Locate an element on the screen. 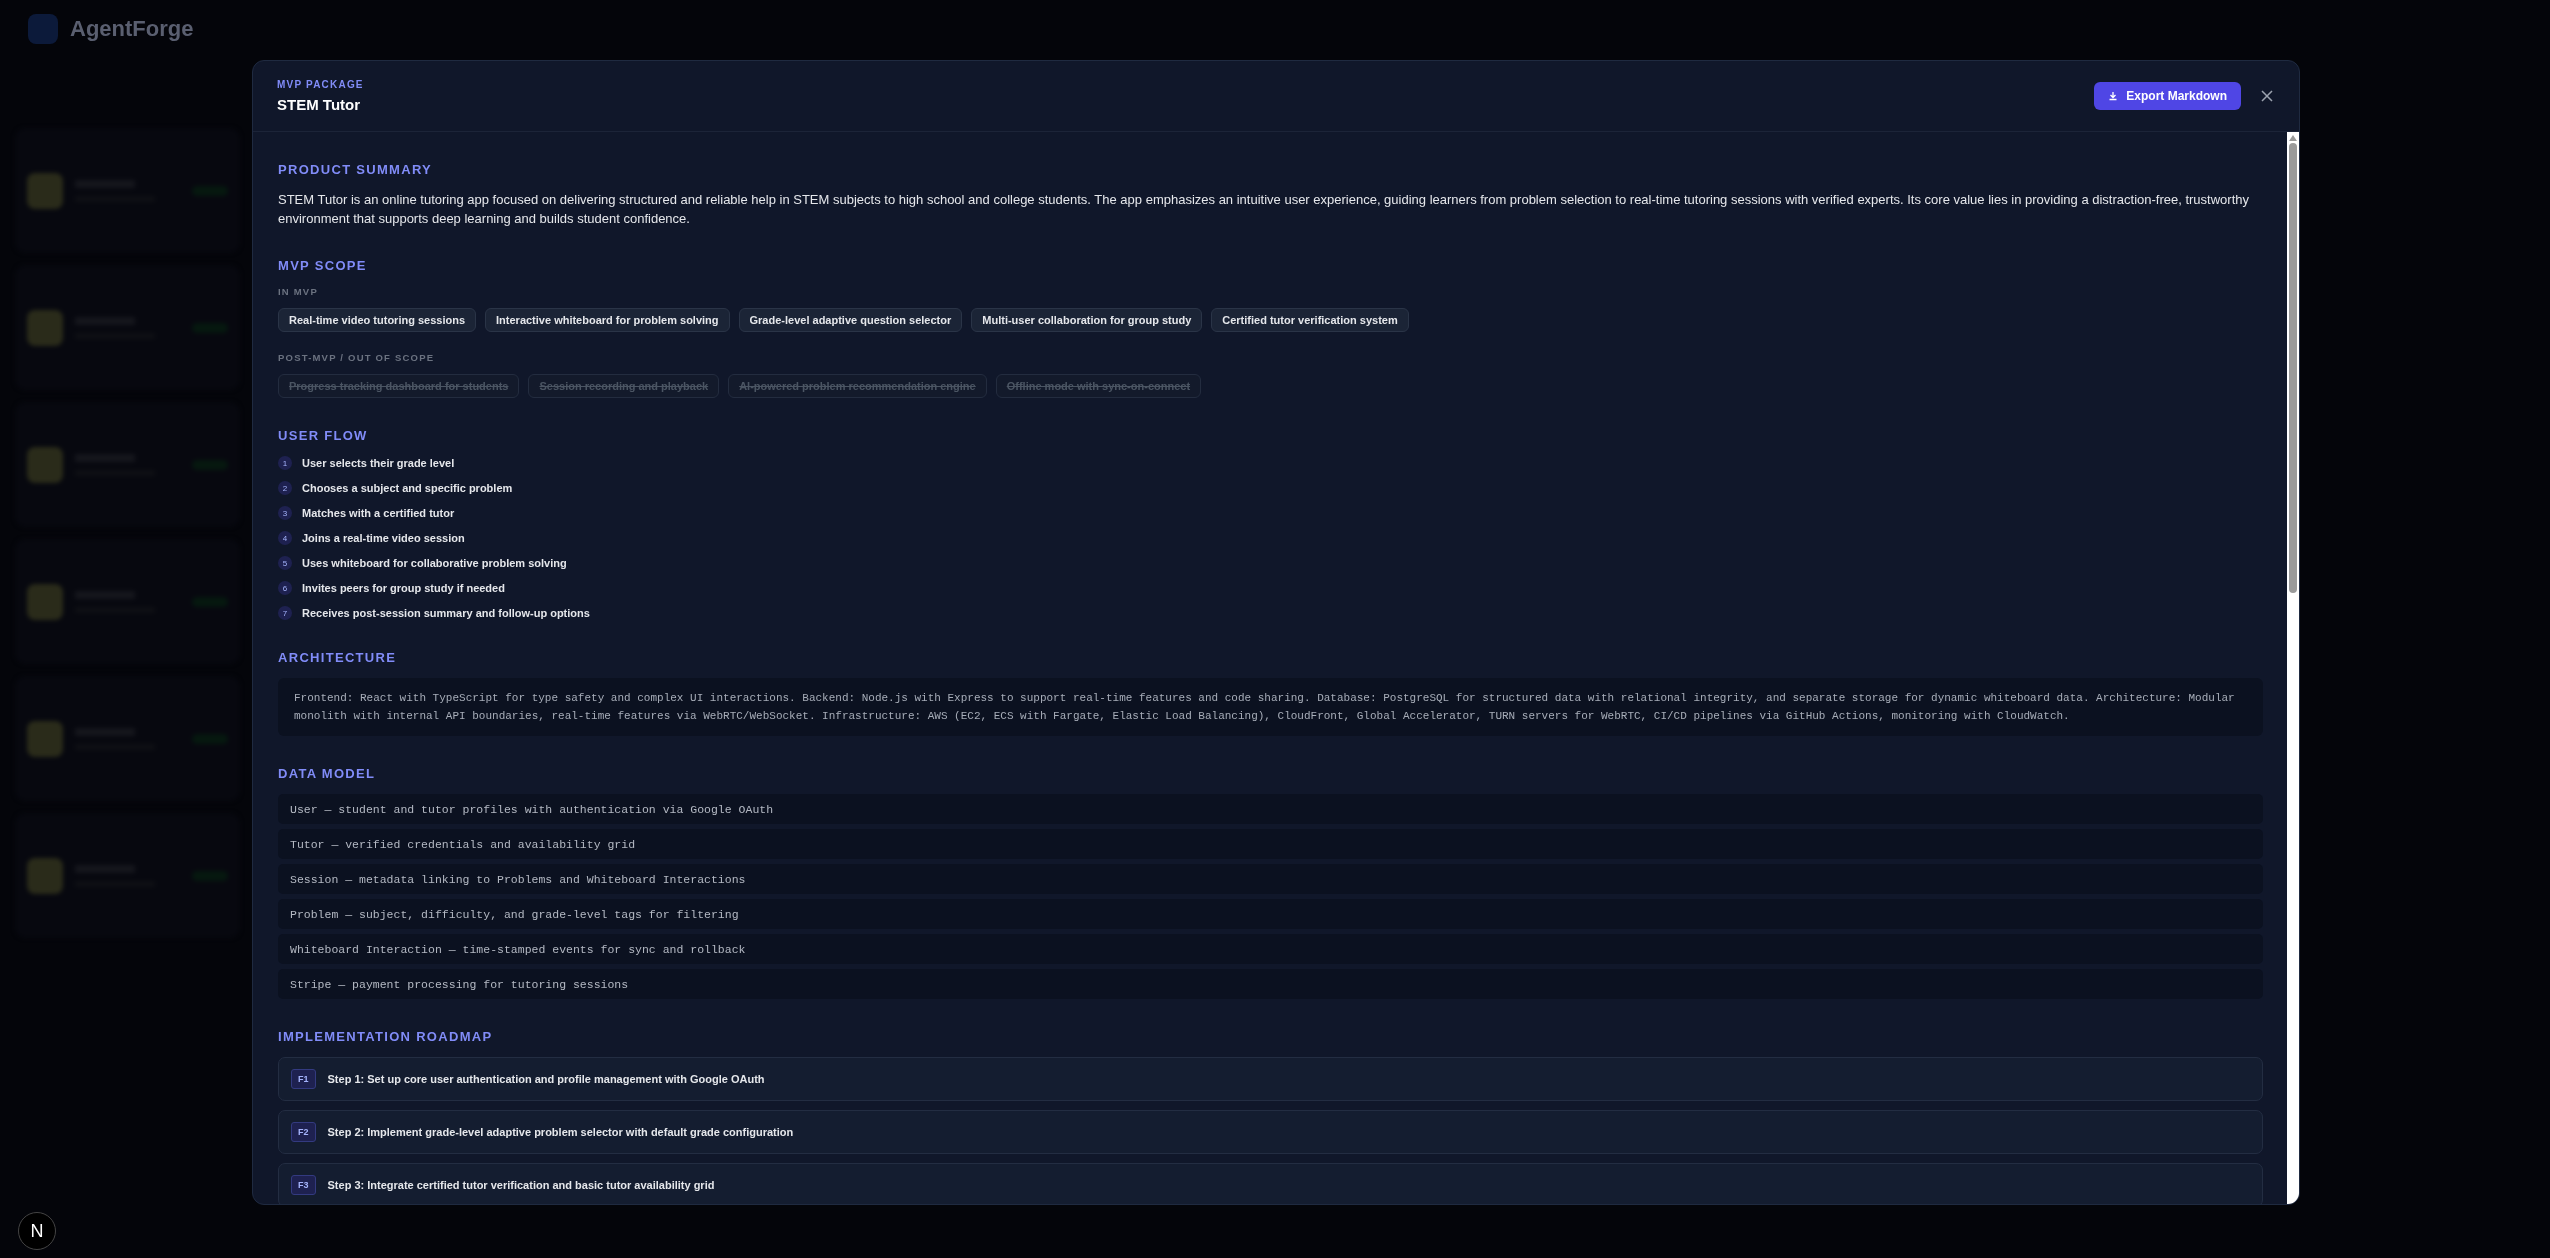  deferred-feature-tag: Session recording and playback is located at coordinates (624, 386).